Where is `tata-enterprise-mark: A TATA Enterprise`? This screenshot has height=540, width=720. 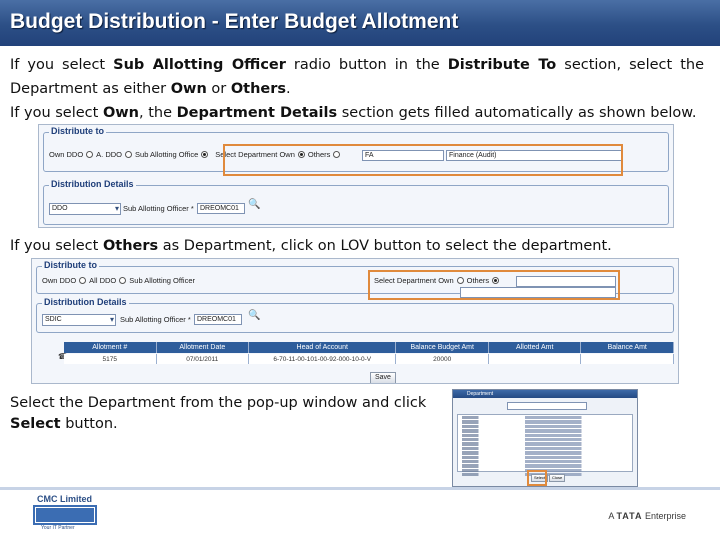
tata-enterprise-mark: A TATA Enterprise is located at coordinates (647, 516).